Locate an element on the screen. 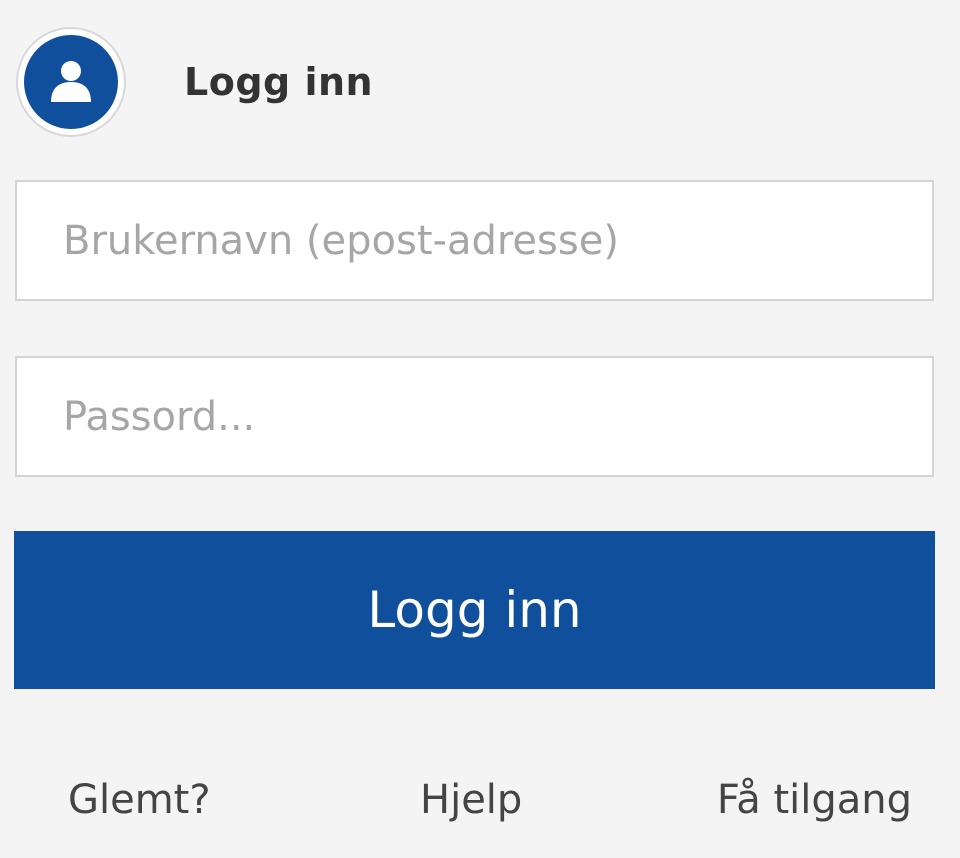  help-links: Glemt? Hjelp Få tilgang is located at coordinates (480, 800).